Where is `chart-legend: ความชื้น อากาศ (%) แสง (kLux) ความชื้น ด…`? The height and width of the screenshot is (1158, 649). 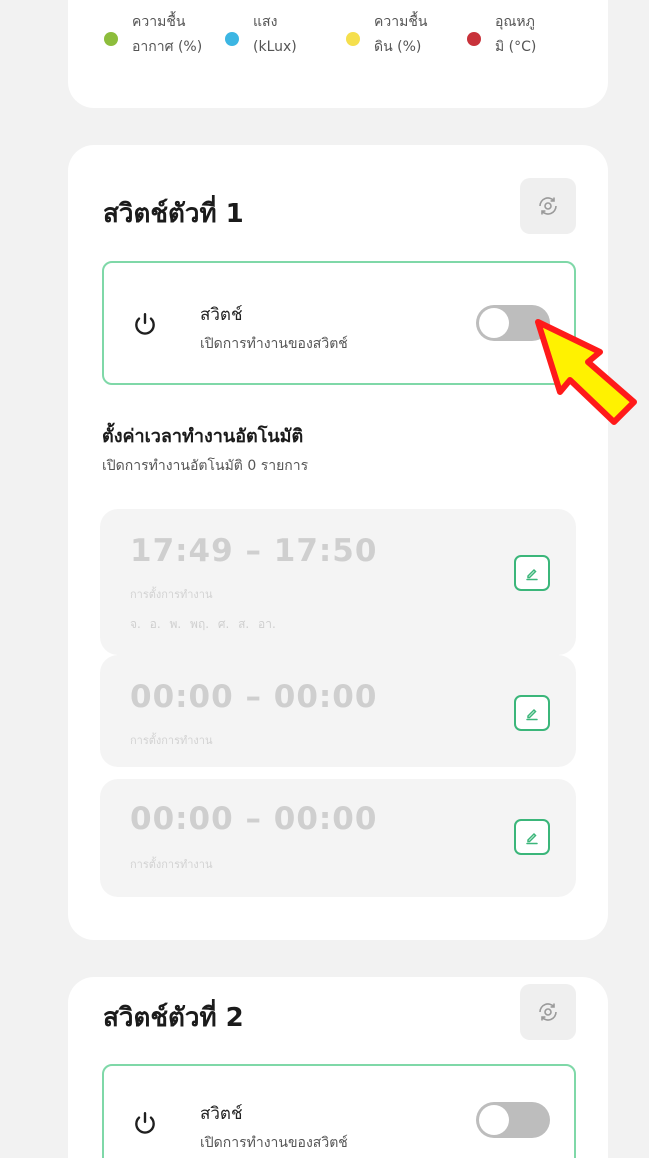
chart-legend: ความชื้น อากาศ (%) แสง (kLux) ความชื้น ด… is located at coordinates (346, 35).